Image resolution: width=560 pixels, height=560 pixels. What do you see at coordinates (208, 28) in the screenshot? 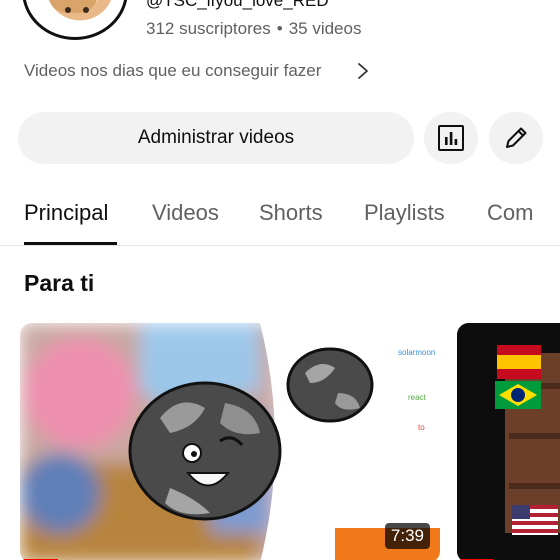
I see `subscriber-count: 312 suscriptores` at bounding box center [208, 28].